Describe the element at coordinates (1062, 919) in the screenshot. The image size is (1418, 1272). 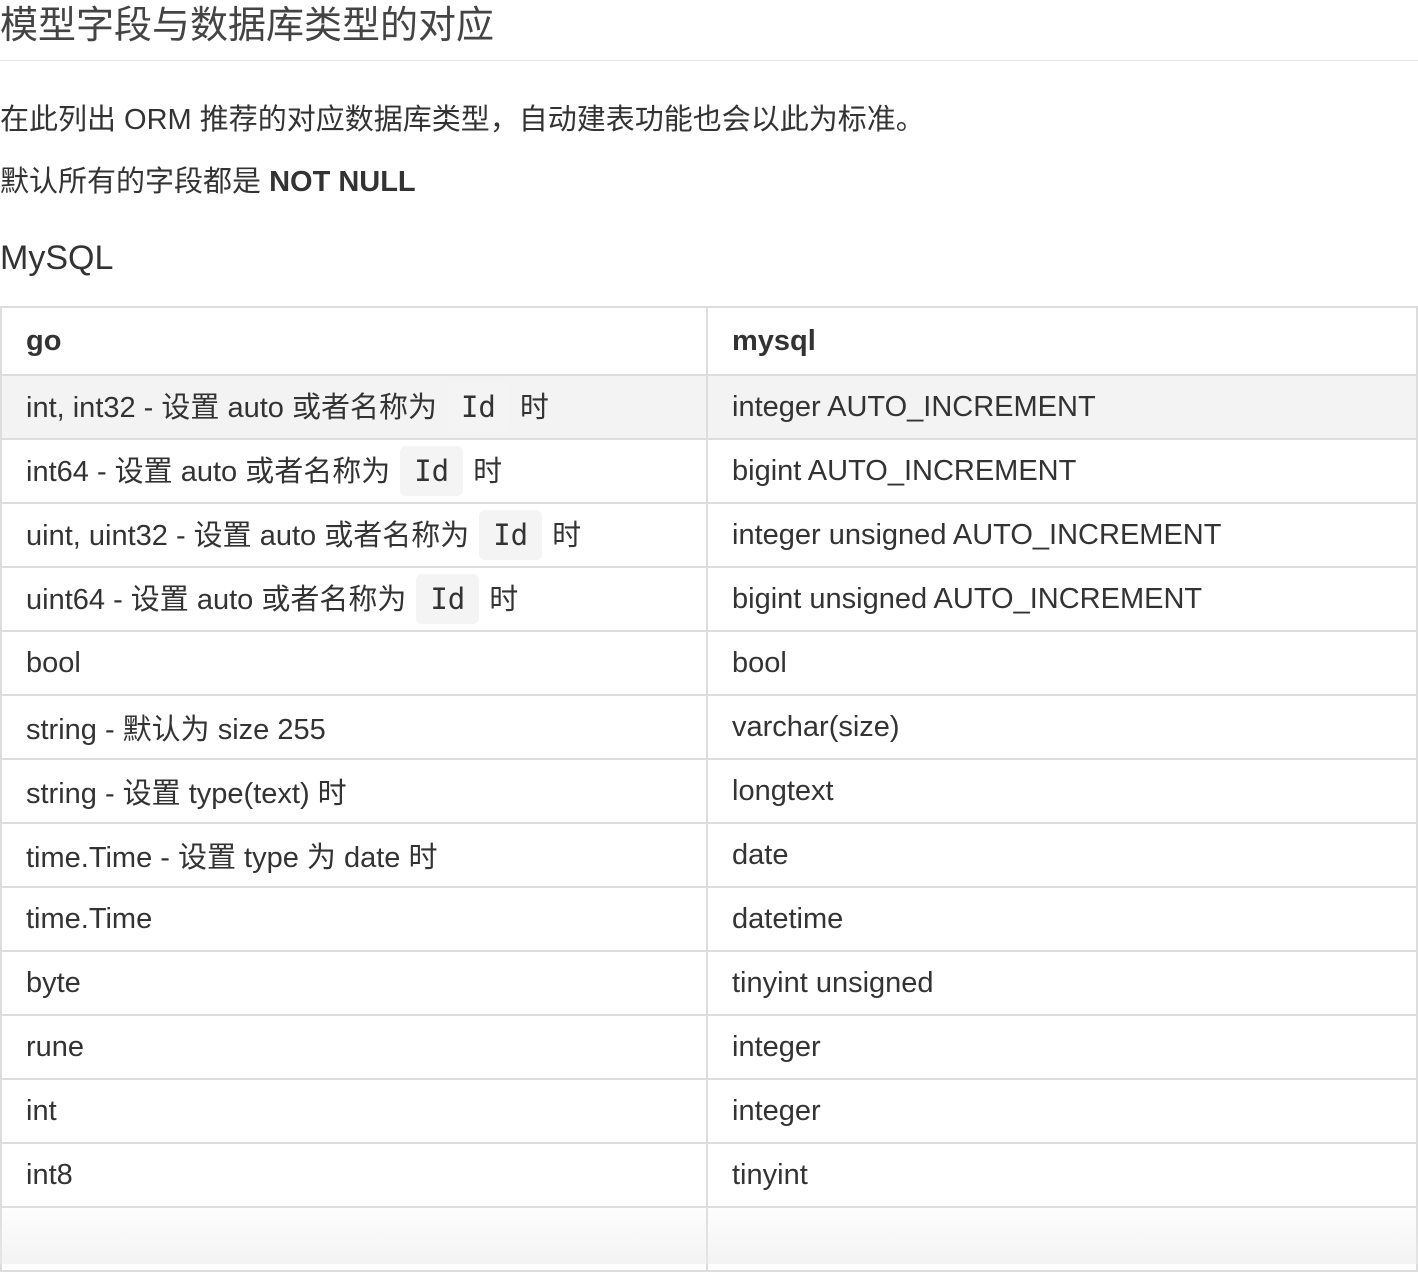
I see `mysql-cell: datetime` at that location.